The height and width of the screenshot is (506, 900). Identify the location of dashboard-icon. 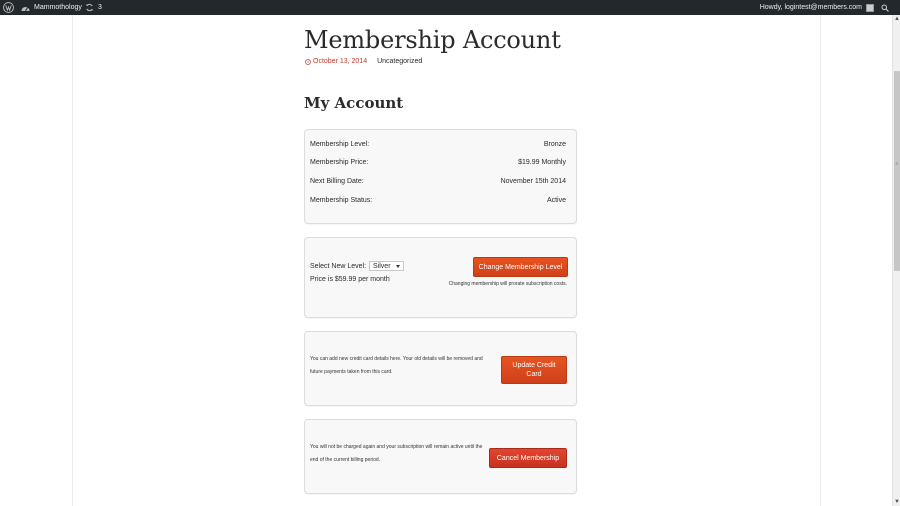
(25, 8).